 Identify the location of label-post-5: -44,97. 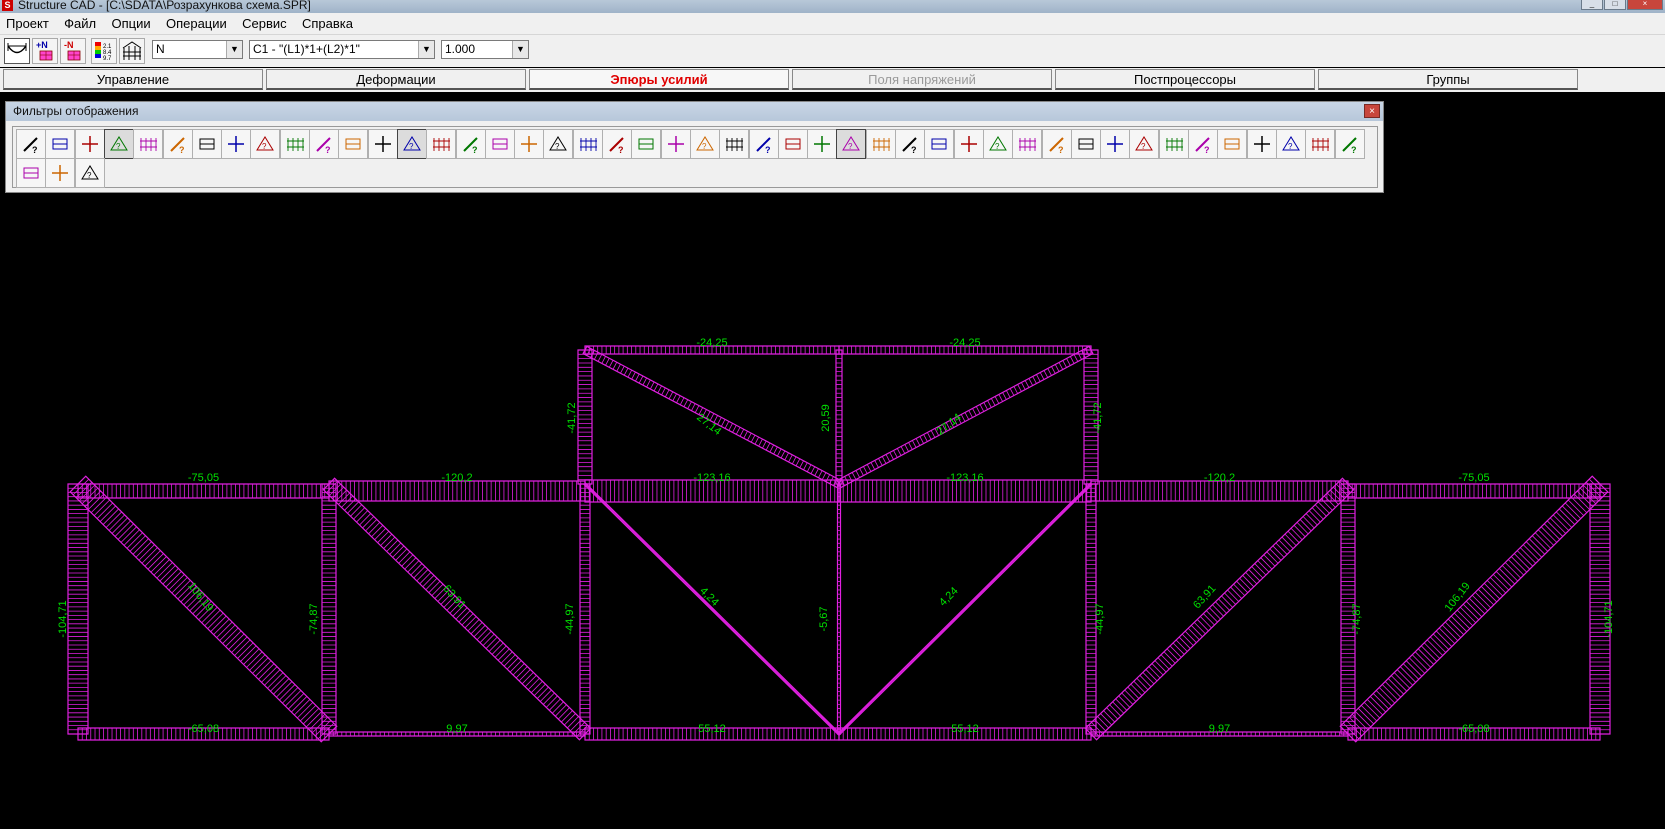
(1100, 618).